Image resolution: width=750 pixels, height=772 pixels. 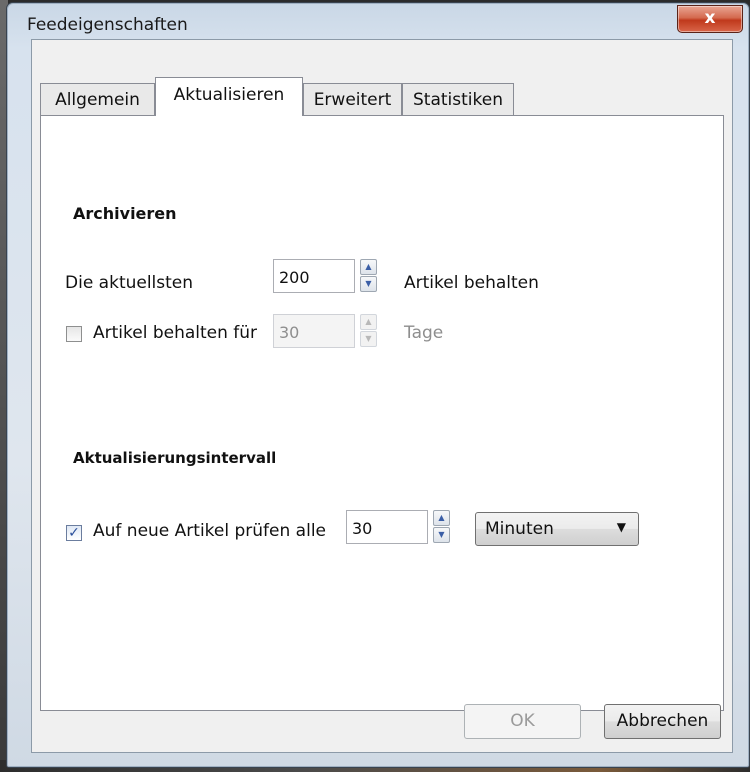 I want to click on keep-latest-spinner: ▲ ▼, so click(x=369, y=276).